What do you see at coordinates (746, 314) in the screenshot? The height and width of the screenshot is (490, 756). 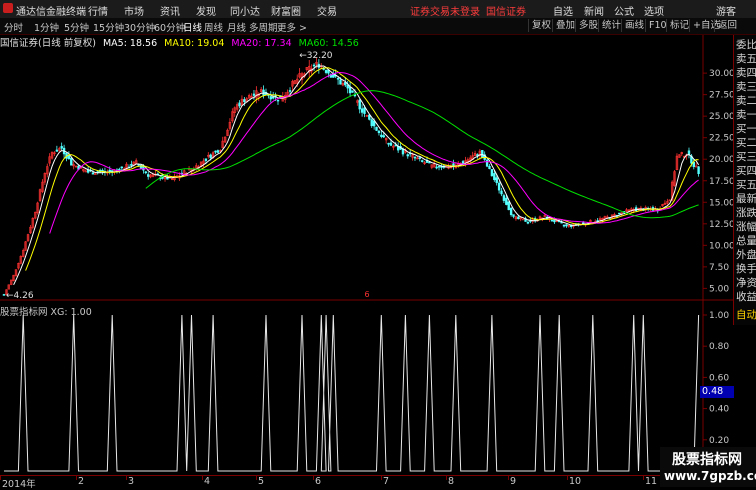 I see `auto-button: 自动` at bounding box center [746, 314].